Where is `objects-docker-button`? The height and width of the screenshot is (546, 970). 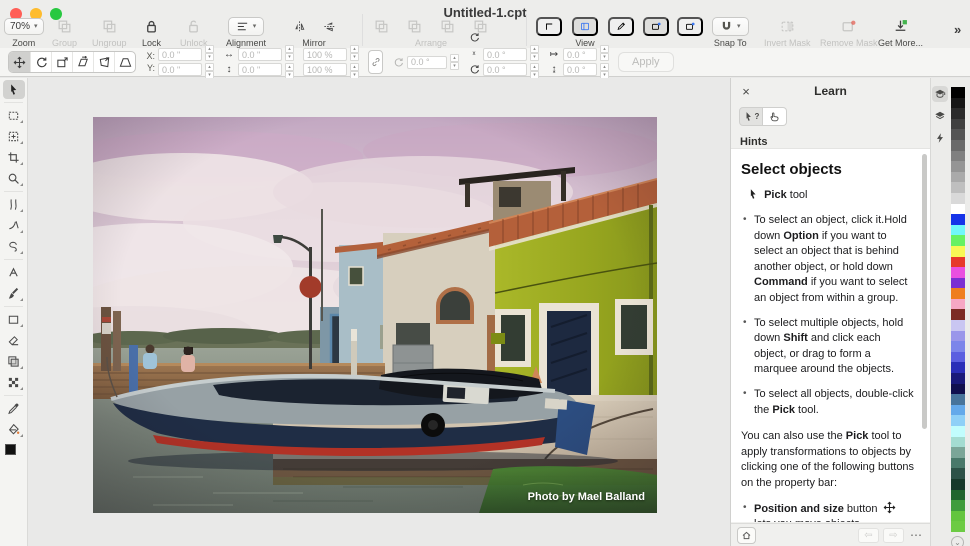 objects-docker-button is located at coordinates (940, 116).